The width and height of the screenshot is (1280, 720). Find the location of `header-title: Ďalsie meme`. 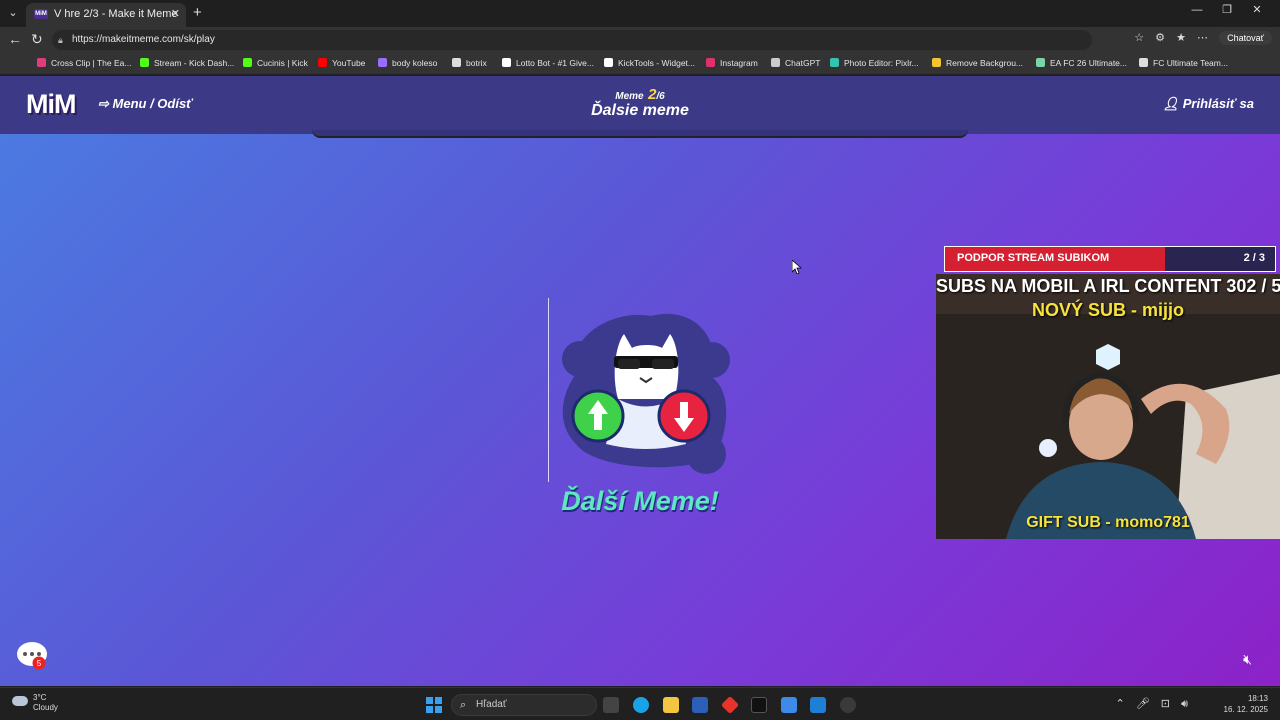

header-title: Ďalsie meme is located at coordinates (640, 110).